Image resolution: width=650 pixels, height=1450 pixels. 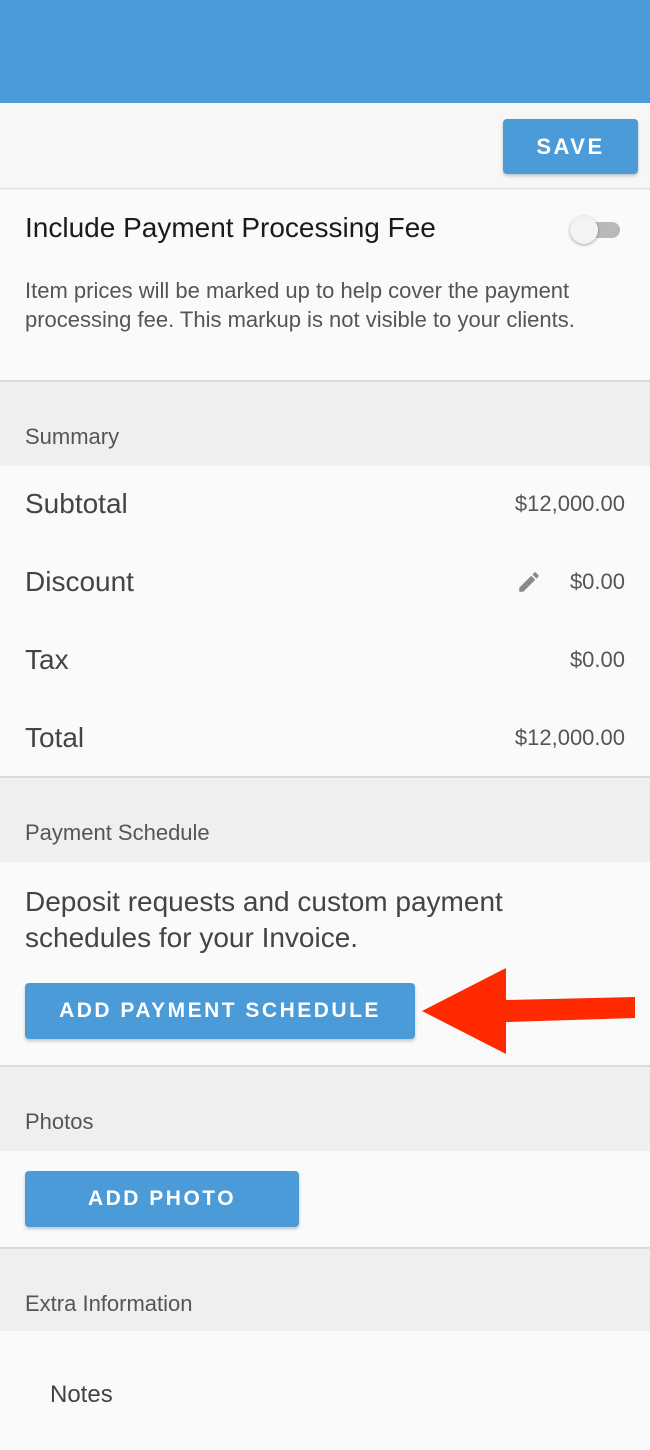 What do you see at coordinates (325, 425) in the screenshot?
I see `summary-section-header: Summary` at bounding box center [325, 425].